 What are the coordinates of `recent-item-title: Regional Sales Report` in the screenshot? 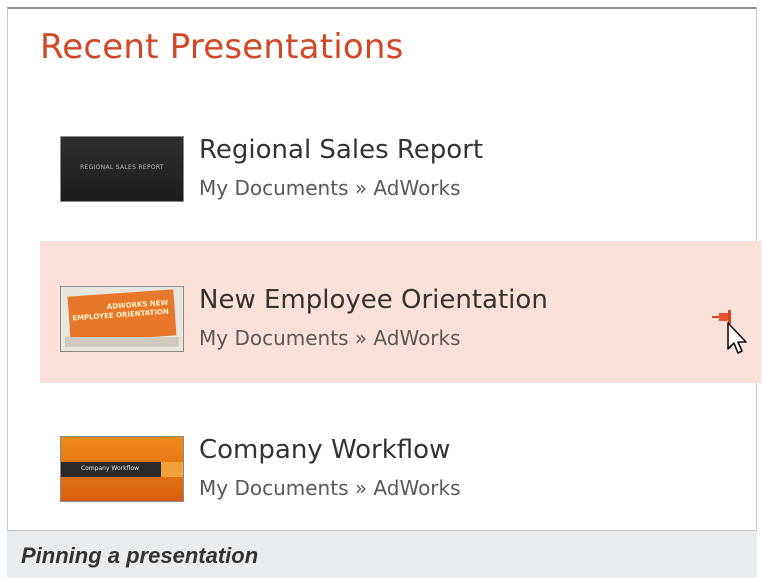 It's located at (341, 150).